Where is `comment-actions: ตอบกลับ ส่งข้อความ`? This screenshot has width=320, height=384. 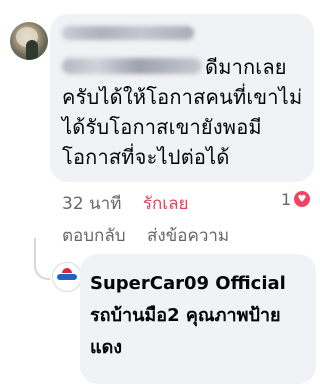 comment-actions: ตอบกลับ ส่งข้อความ is located at coordinates (145, 235).